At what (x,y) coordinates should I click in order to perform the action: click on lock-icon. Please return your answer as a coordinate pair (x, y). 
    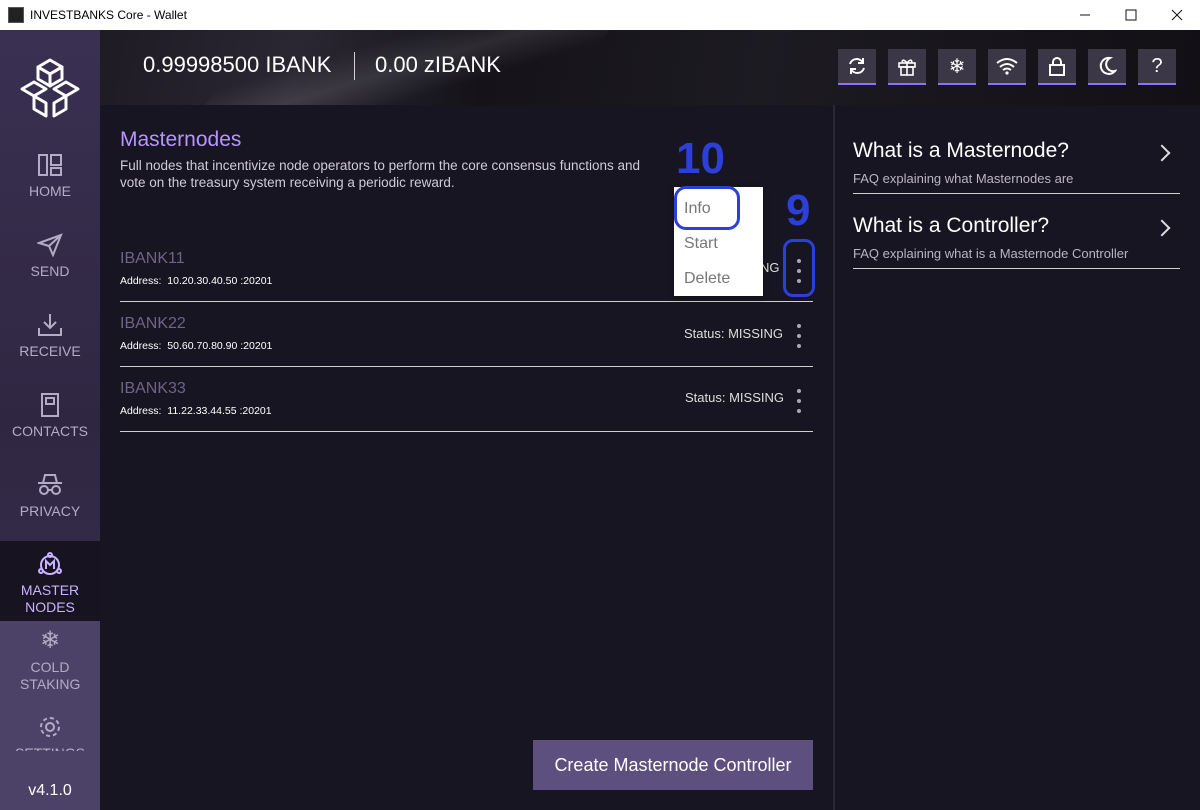
    Looking at the image, I should click on (1057, 66).